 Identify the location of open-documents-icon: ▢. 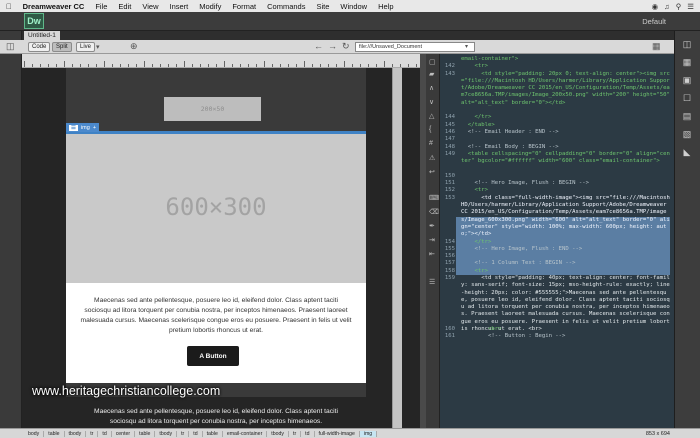
(432, 62).